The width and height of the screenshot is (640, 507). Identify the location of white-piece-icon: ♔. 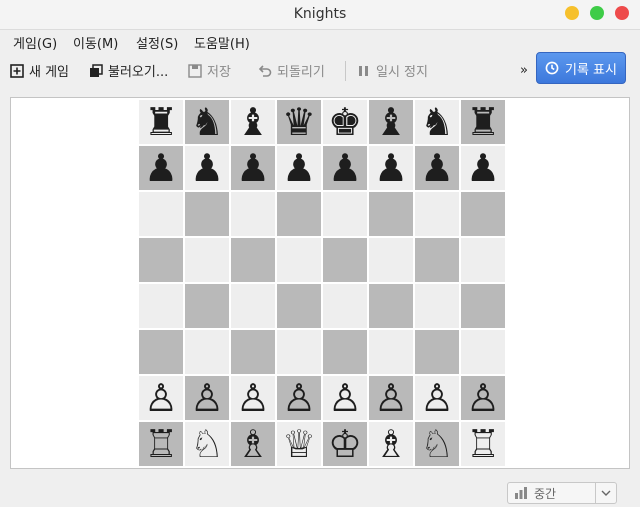
(345, 444).